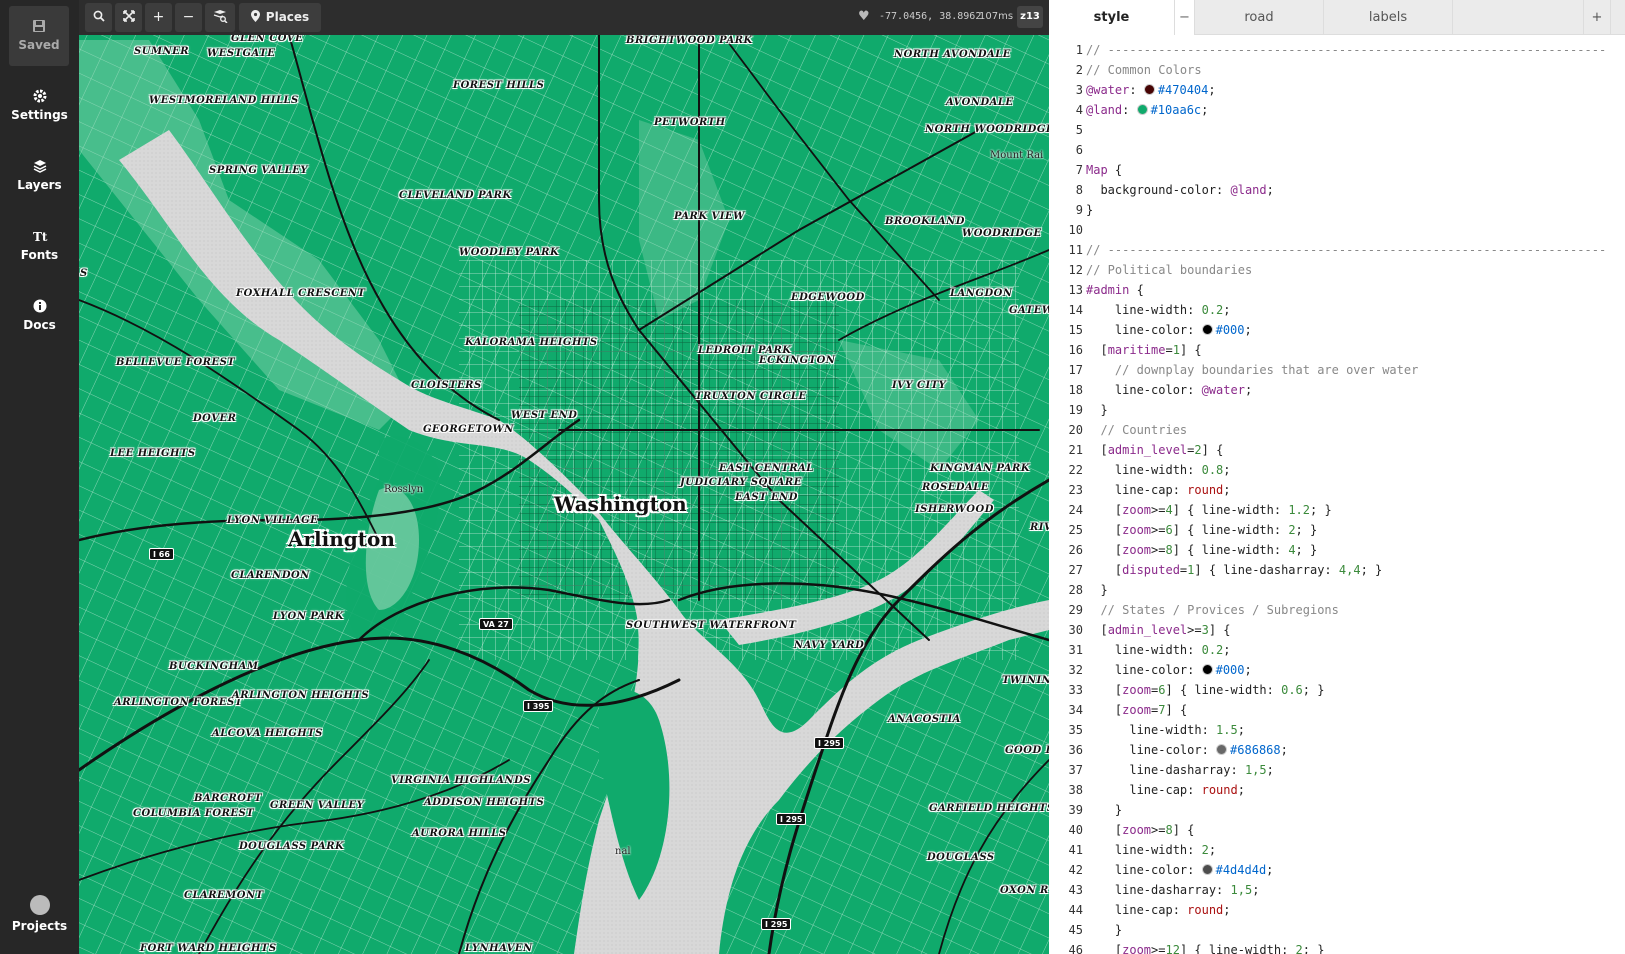 The height and width of the screenshot is (954, 1625). What do you see at coordinates (1201, 530) in the screenshot?
I see `code-text: [zoom>=6] { line-width: 2; }` at bounding box center [1201, 530].